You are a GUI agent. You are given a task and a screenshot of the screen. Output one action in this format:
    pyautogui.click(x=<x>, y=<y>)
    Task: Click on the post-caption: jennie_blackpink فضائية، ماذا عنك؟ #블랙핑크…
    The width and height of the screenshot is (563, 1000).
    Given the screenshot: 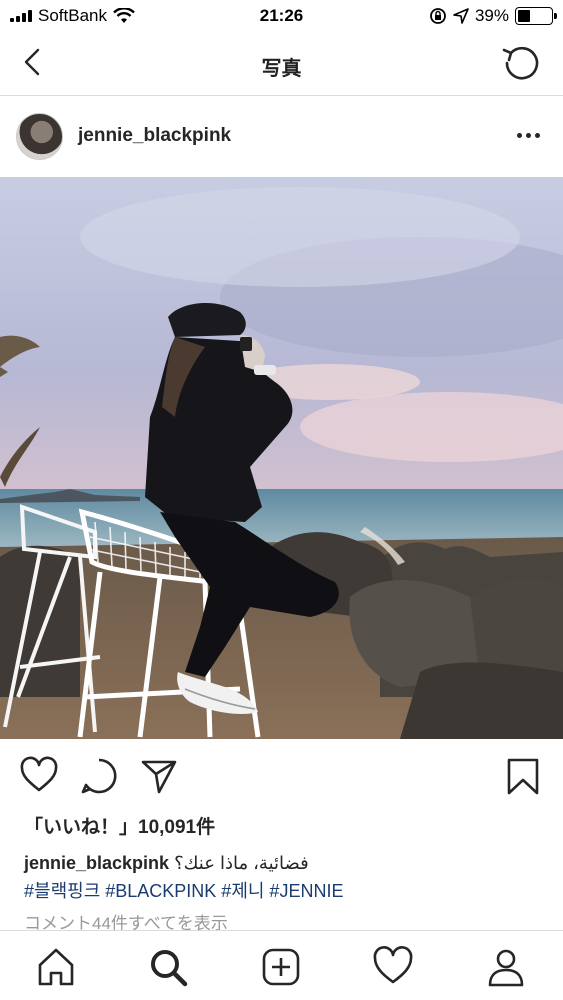 What is the action you would take?
    pyautogui.click(x=284, y=877)
    